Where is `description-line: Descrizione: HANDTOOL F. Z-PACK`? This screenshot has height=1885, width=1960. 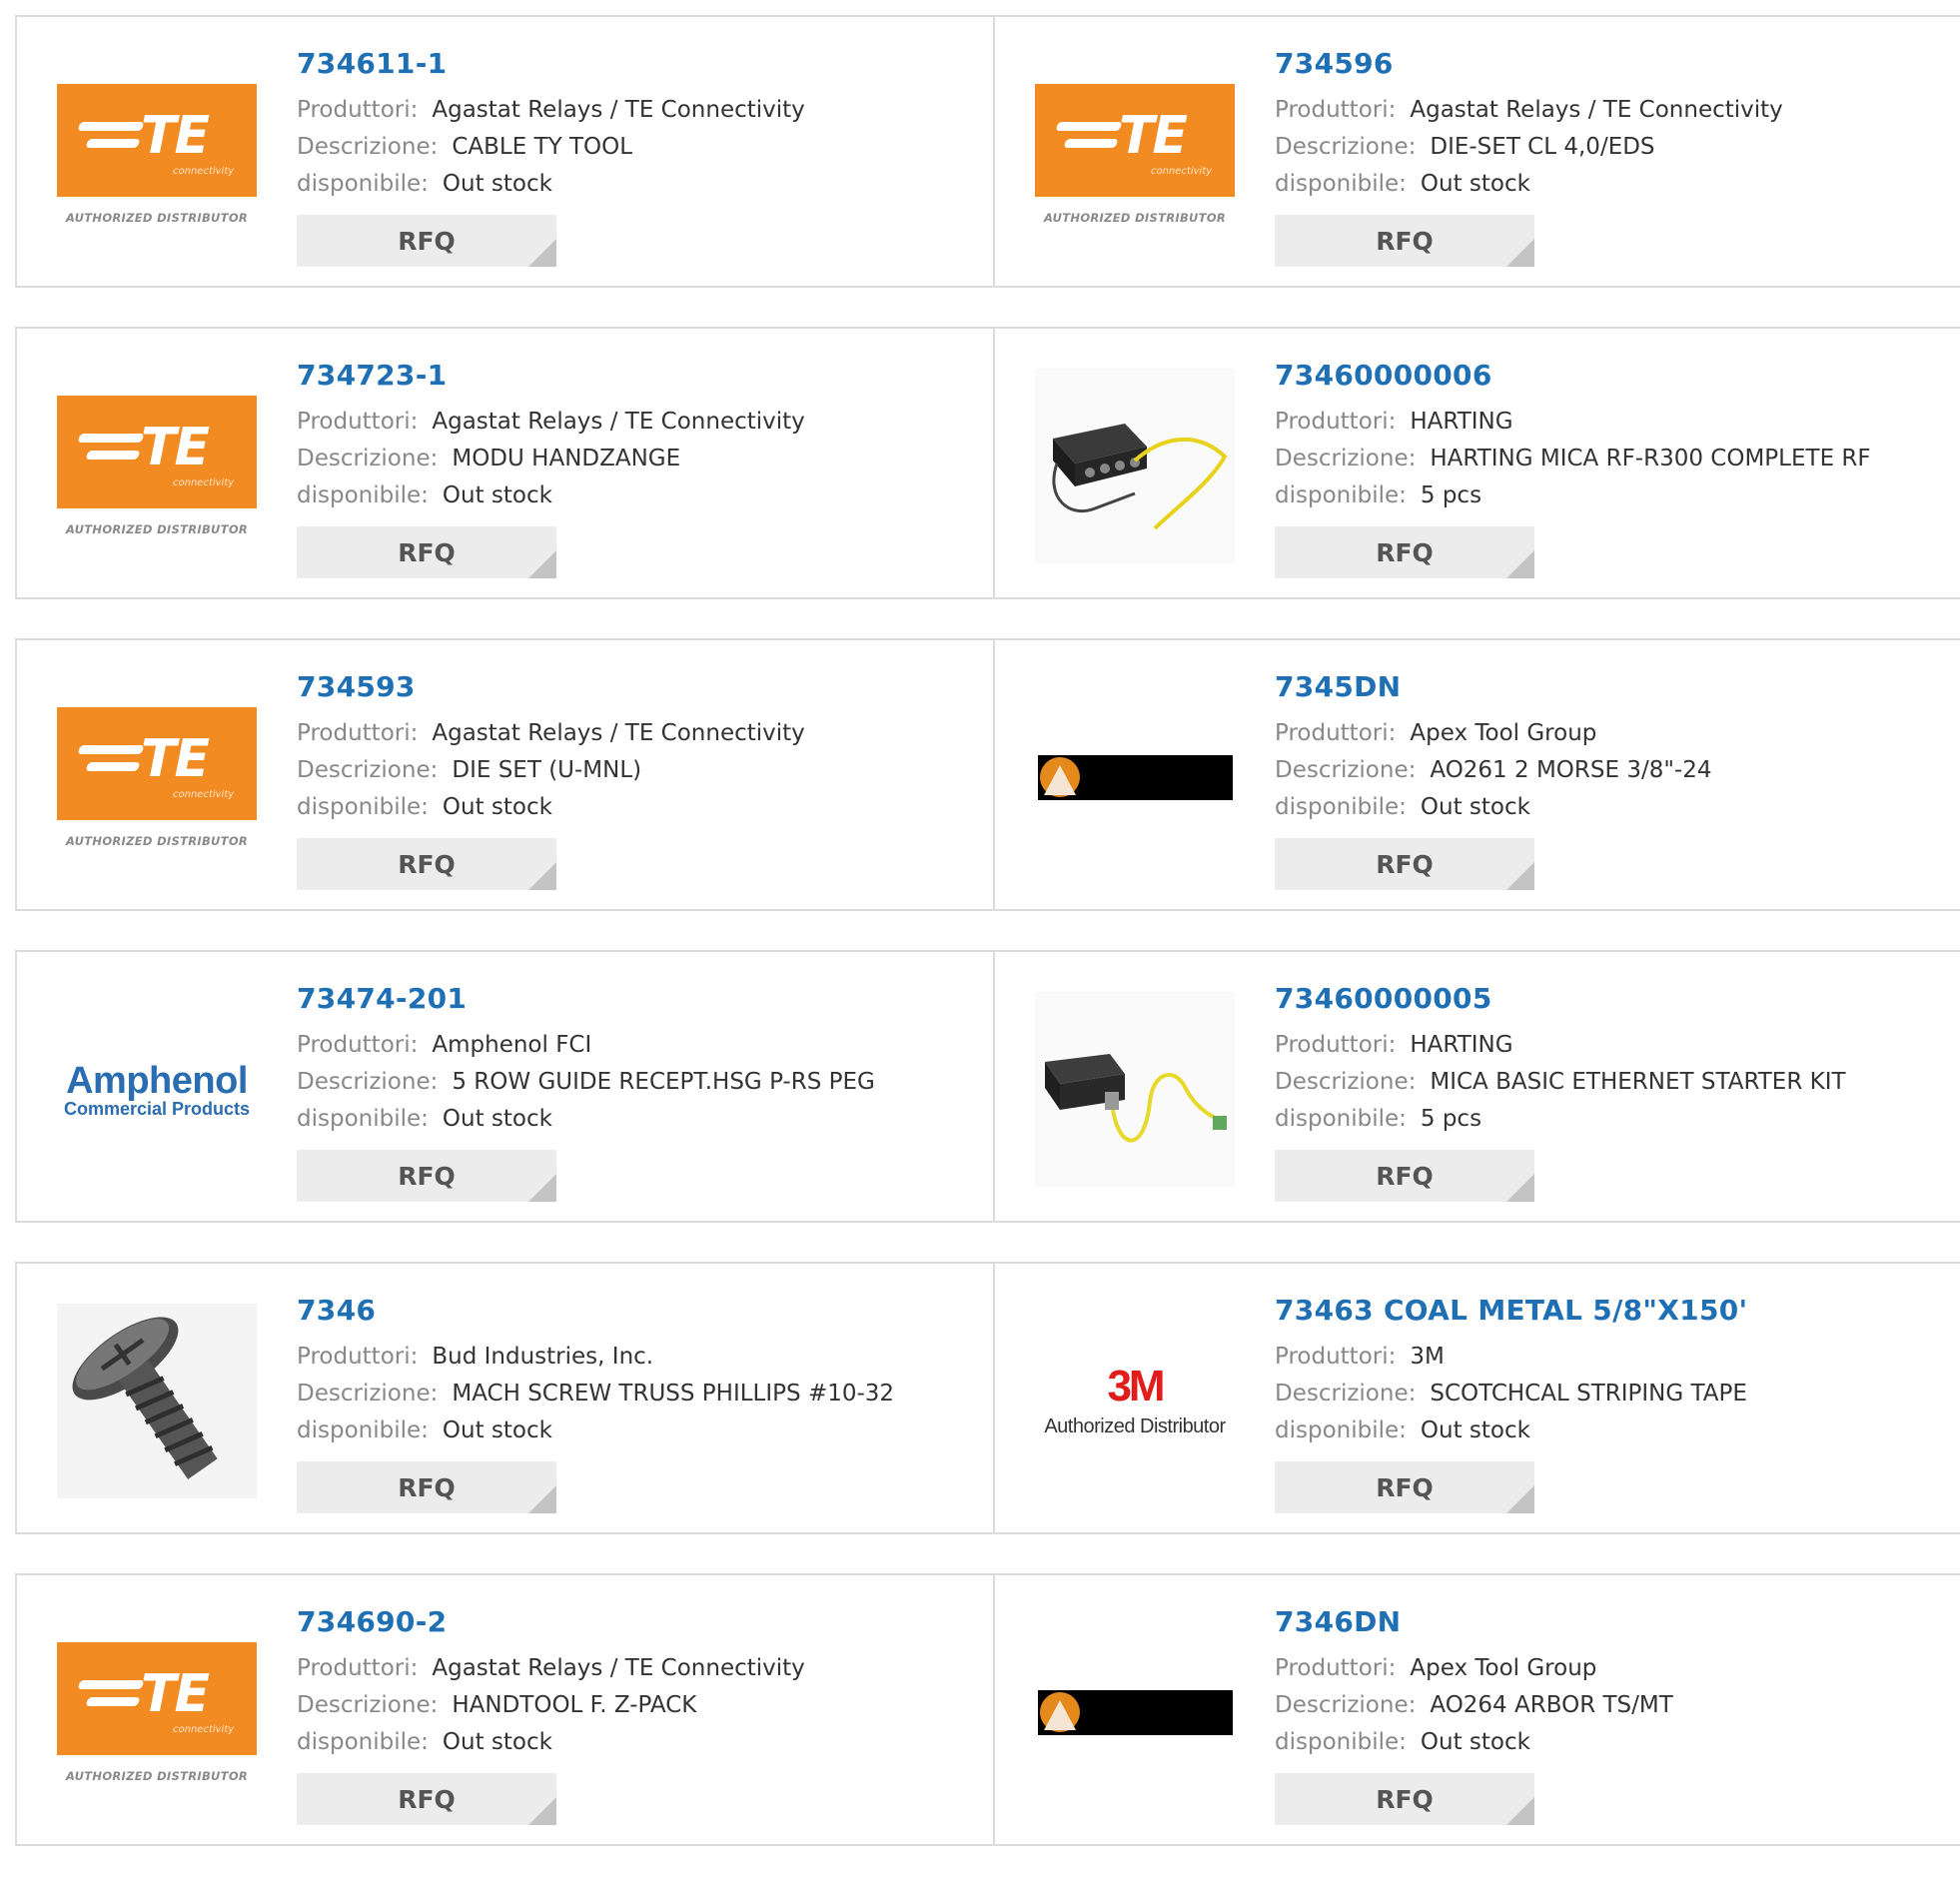
description-line: Descrizione: HANDTOOL F. Z-PACK is located at coordinates (640, 1705).